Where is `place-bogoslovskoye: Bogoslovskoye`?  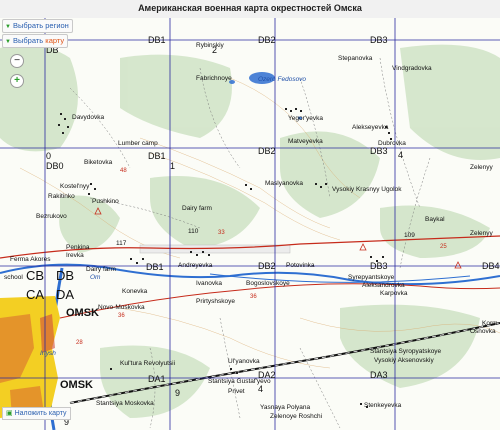
place-bogoslovskoye: Bogoslovskoye is located at coordinates (268, 283).